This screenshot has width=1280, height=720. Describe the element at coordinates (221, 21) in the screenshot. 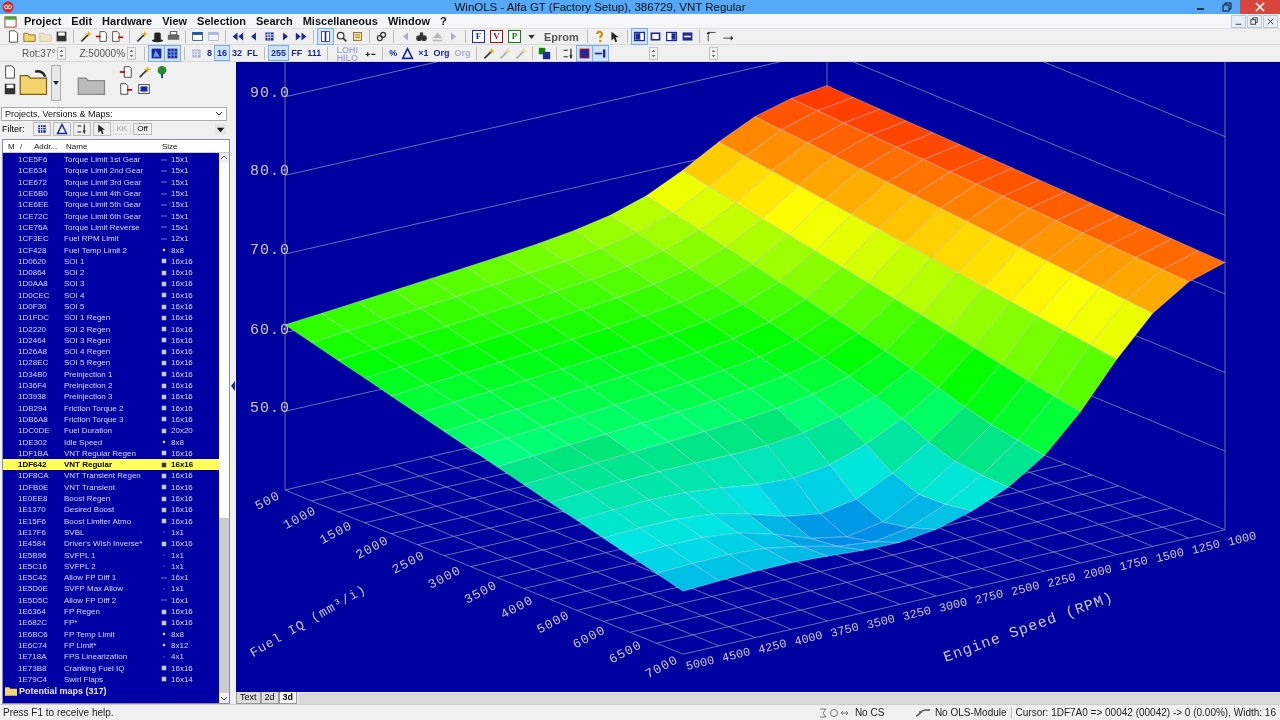

I see `menu-item: Selection` at that location.